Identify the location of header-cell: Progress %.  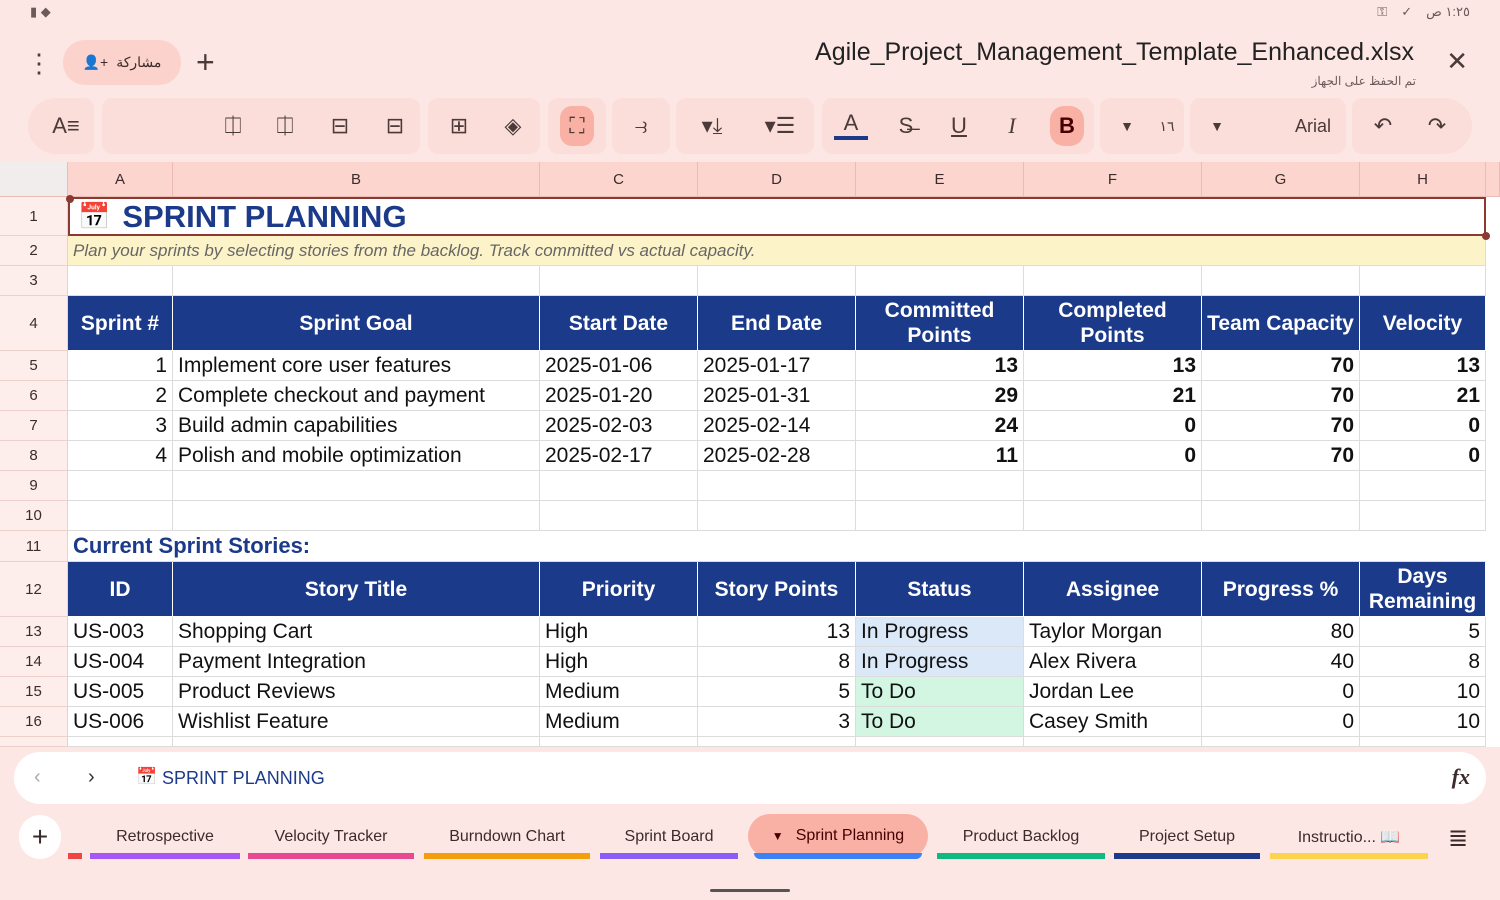
(1281, 589).